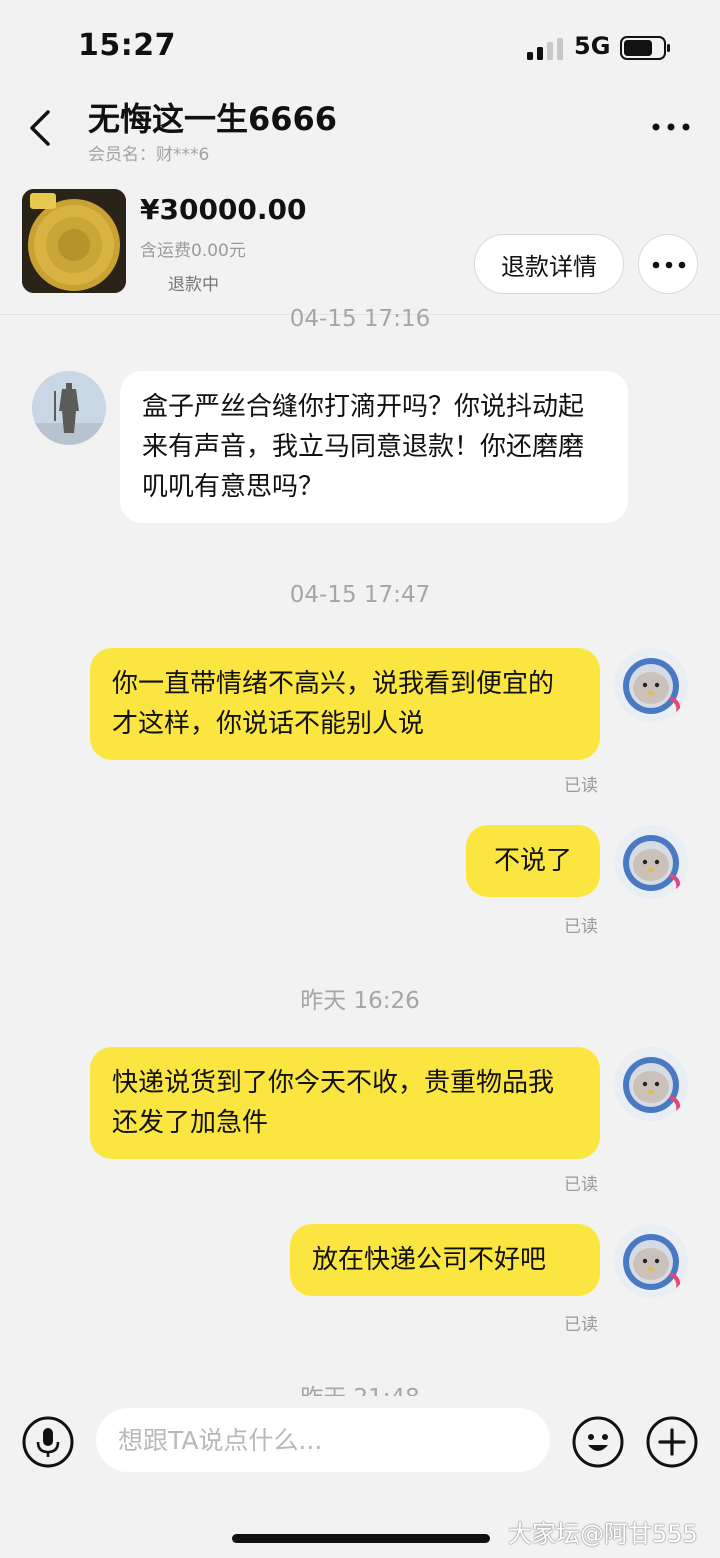 The height and width of the screenshot is (1558, 720). What do you see at coordinates (360, 595) in the screenshot?
I see `timestamp: 04-15 17:47` at bounding box center [360, 595].